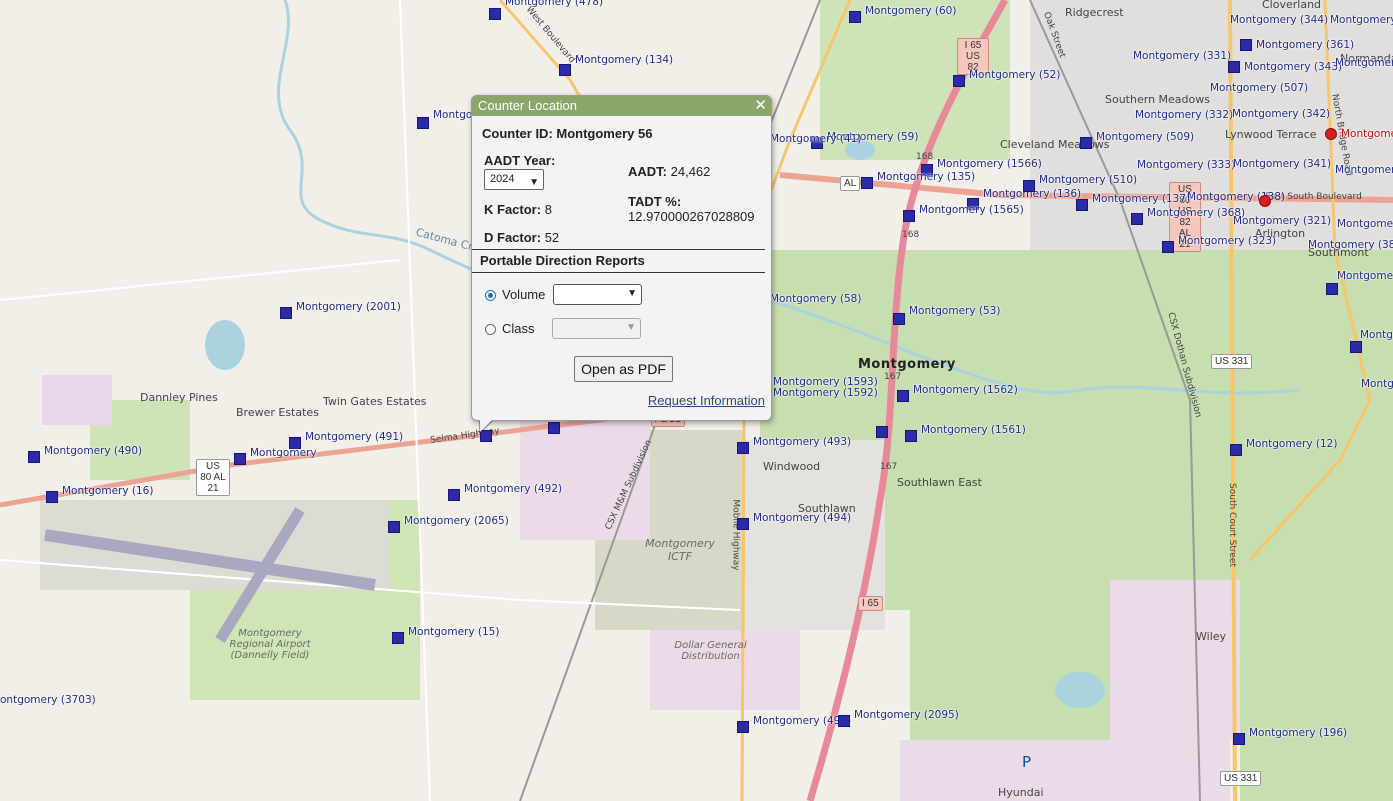 Image resolution: width=1393 pixels, height=801 pixels. Describe the element at coordinates (213, 477) in the screenshot. I see `shield-us80-al21-west: US 80 AL 21` at that location.